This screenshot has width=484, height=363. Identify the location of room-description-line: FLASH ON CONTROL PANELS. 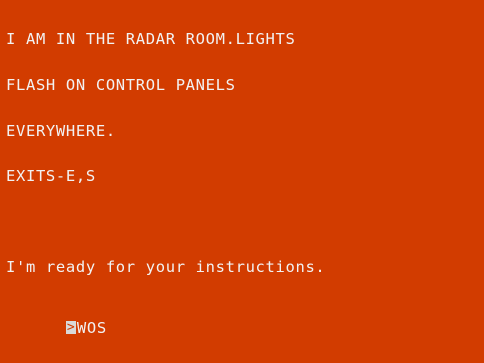
(121, 85).